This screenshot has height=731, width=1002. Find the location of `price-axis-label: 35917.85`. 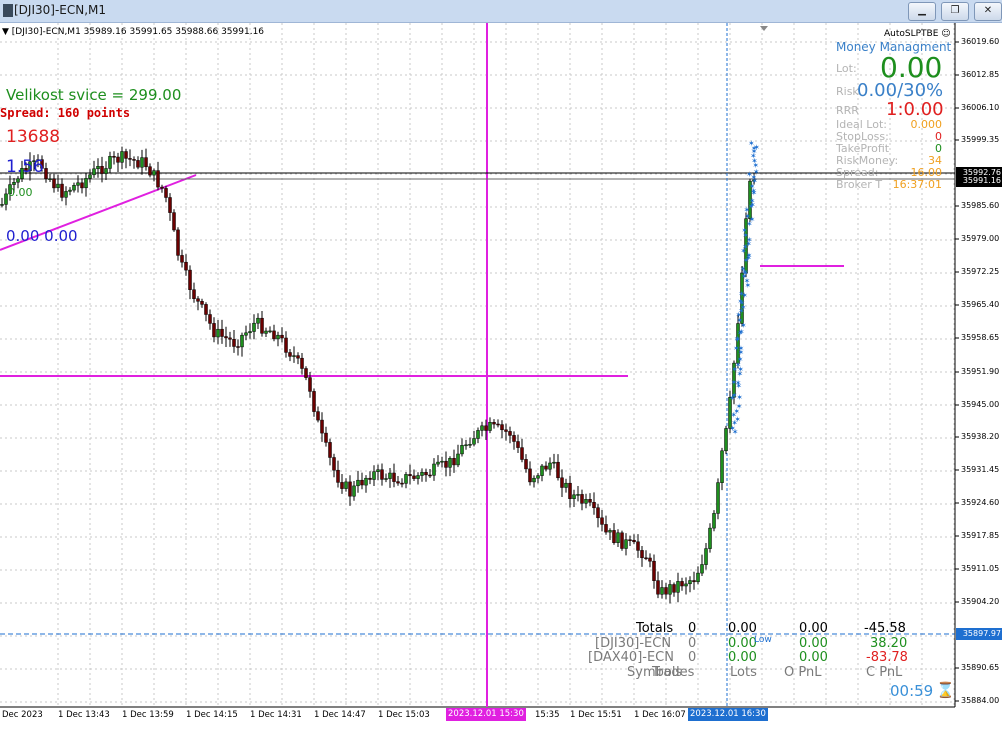

price-axis-label: 35917.85 is located at coordinates (980, 535).